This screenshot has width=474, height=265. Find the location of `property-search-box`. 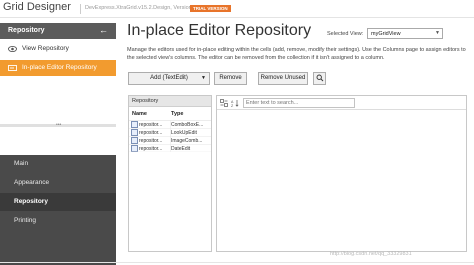

property-search-box is located at coordinates (299, 103).